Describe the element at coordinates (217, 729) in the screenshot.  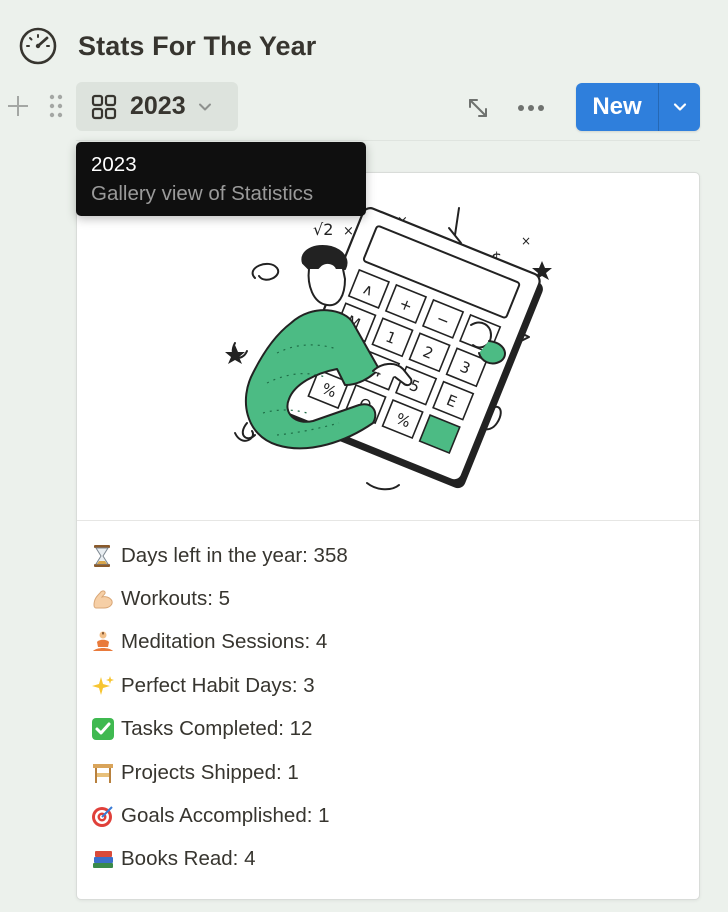
I see `stat-text: Tasks Completed: 12` at that location.